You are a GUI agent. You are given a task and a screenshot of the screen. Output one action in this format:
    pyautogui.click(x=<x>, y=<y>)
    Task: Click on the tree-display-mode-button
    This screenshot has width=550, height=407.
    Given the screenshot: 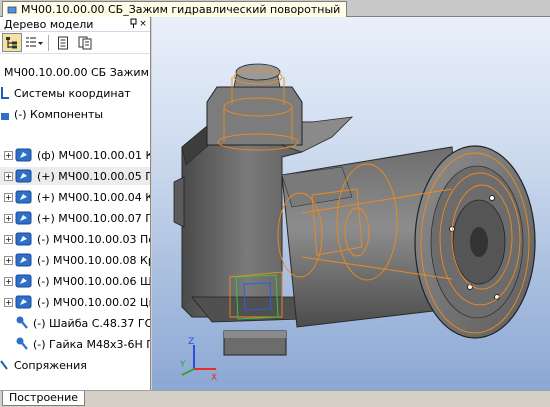 What is the action you would take?
    pyautogui.click(x=34, y=42)
    